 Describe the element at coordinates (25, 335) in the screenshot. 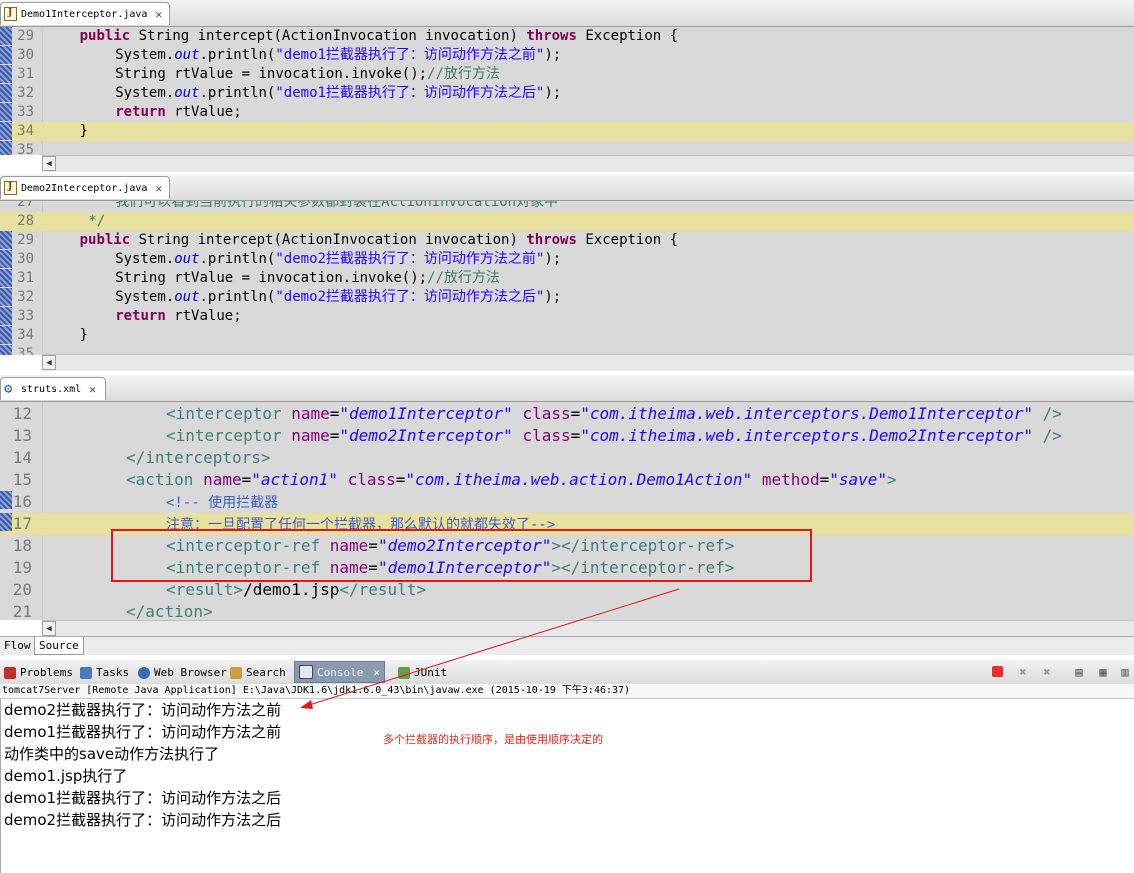

I see `line-number: 34` at that location.